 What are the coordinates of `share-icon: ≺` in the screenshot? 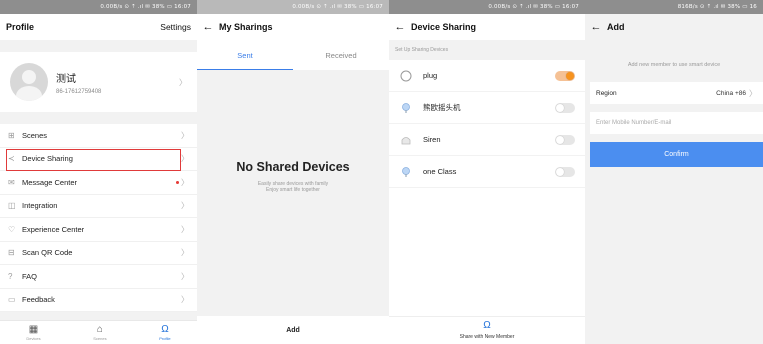 It's located at (11, 159).